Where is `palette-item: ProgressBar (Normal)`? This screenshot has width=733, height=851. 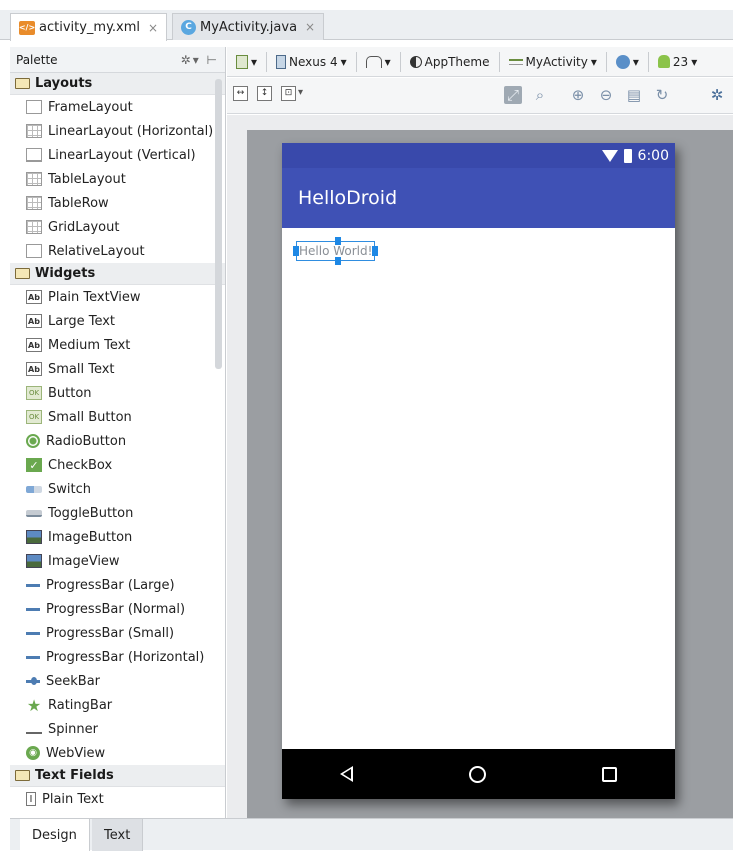
palette-item: ProgressBar (Normal) is located at coordinates (117, 609).